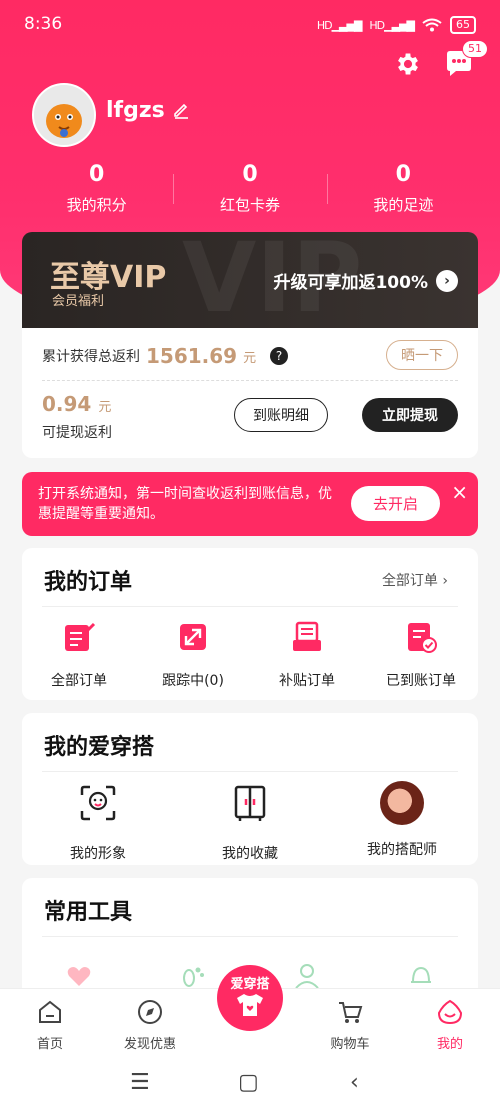 This screenshot has height=1111, width=500. What do you see at coordinates (193, 681) in the screenshot?
I see `order-label: 跟踪中(0)` at bounding box center [193, 681].